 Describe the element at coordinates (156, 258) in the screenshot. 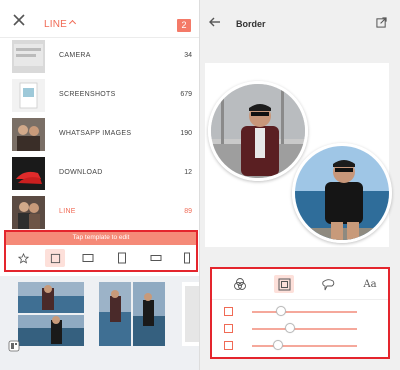

I see `wide-frame-icon` at that location.